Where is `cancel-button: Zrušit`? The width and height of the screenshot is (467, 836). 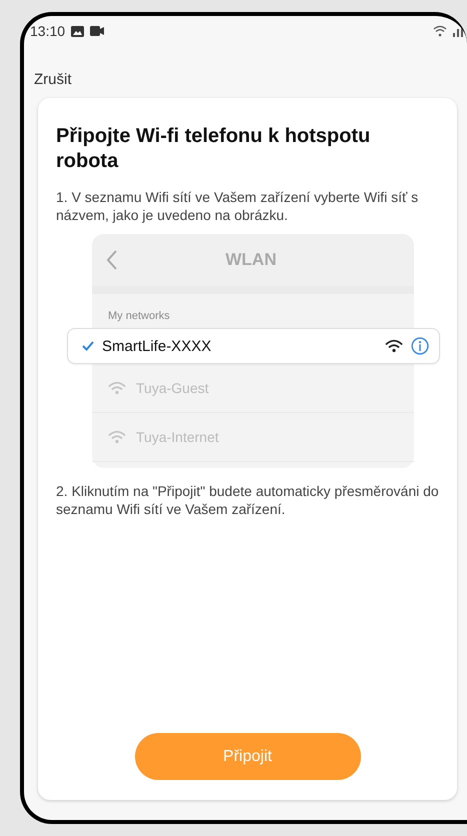
cancel-button: Zrušit is located at coordinates (53, 80).